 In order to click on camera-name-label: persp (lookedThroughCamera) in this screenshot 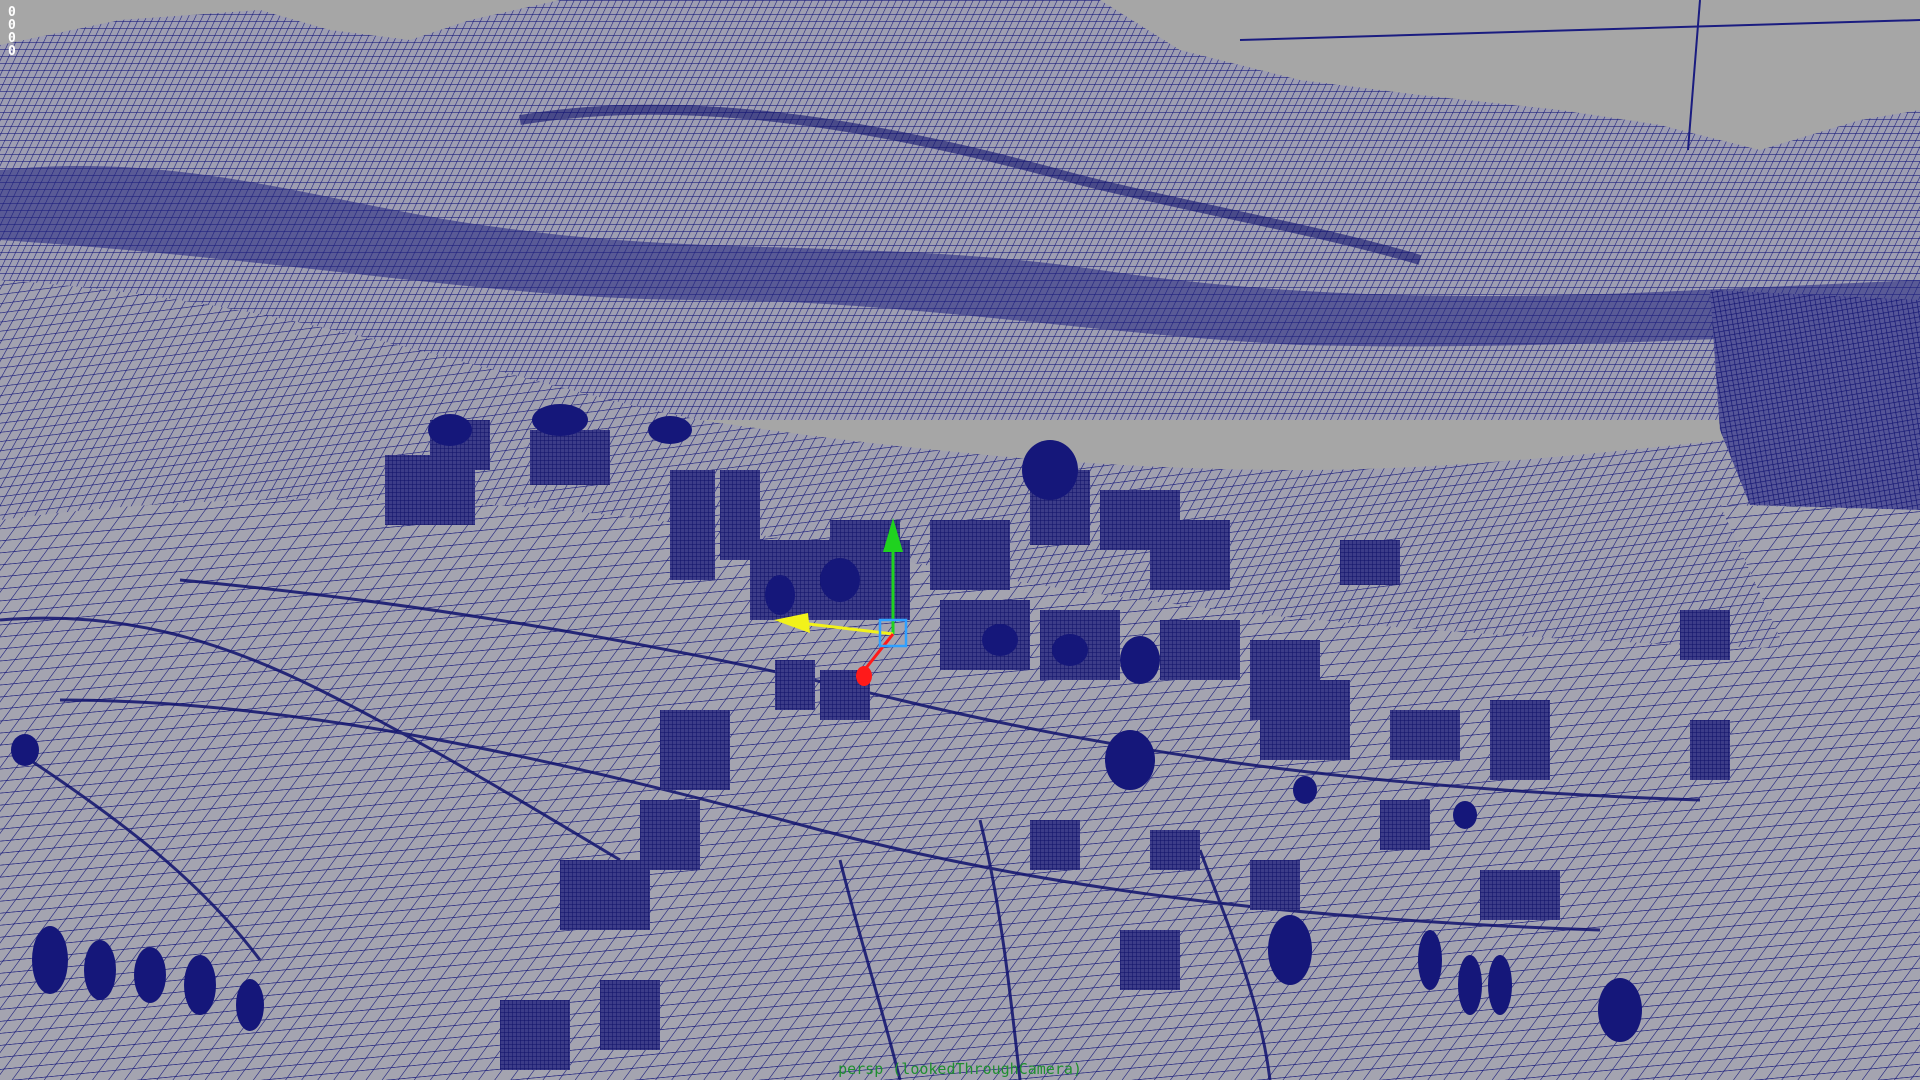, I will do `click(960, 1069)`.